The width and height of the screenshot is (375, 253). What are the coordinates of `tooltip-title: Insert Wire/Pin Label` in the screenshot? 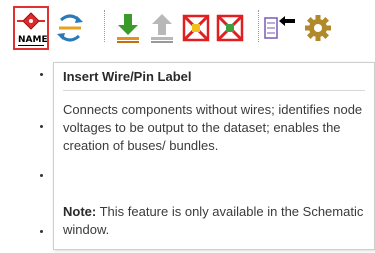 It's located at (127, 76).